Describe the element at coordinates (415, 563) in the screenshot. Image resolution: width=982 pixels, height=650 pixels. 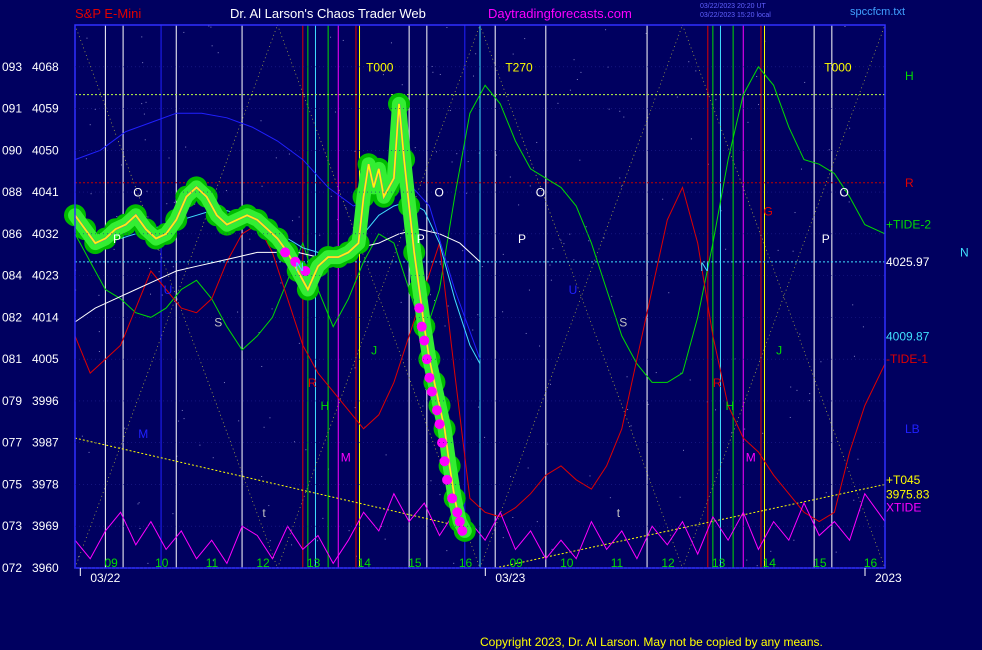
I see `x-tick-hour: 15` at that location.